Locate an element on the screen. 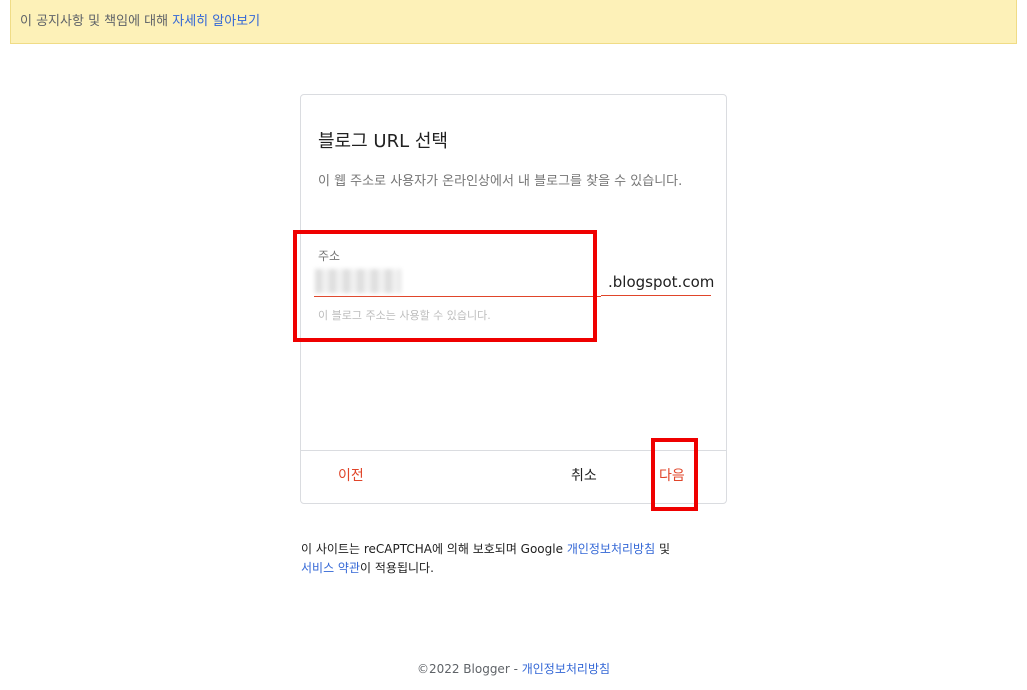  footer-copyright: ©2022 Blogger - is located at coordinates (469, 669).